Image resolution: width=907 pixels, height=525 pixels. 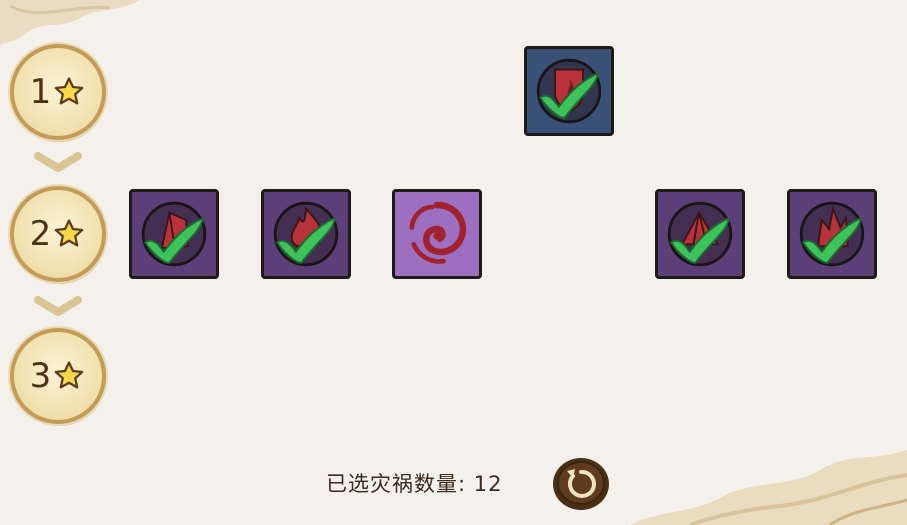 I want to click on disaster-tile-crystal, so click(x=174, y=234).